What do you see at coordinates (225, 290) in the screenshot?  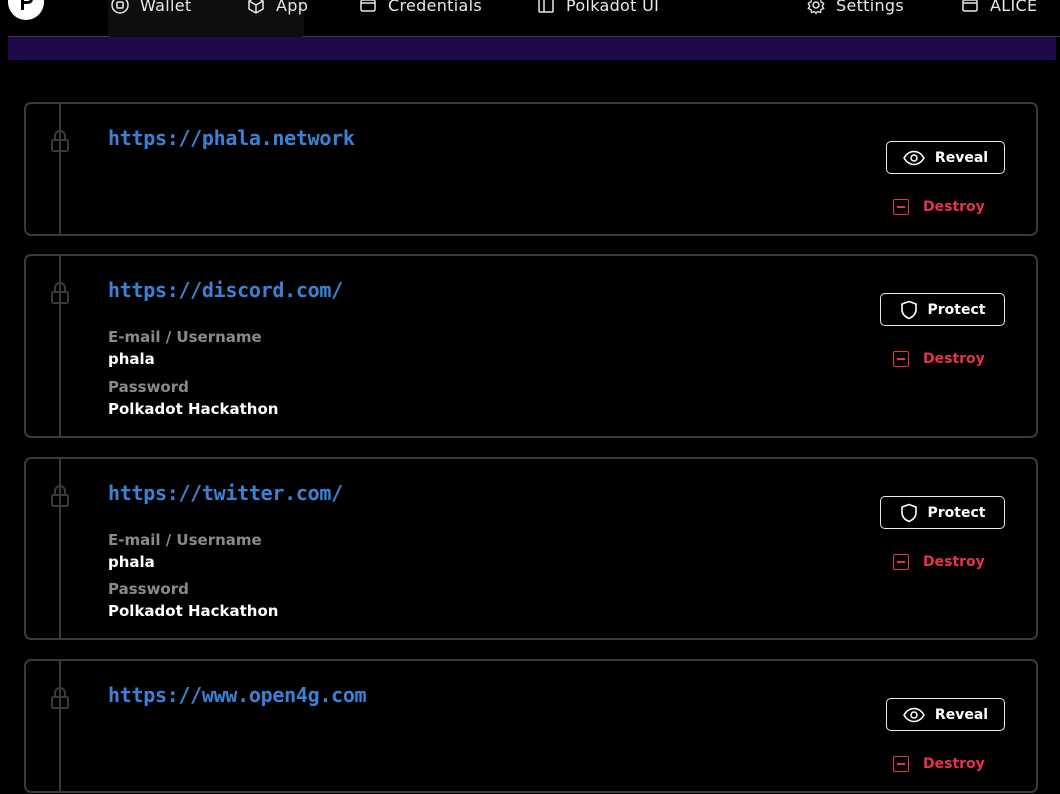 I see `credential-url-link: https://discord.com/` at bounding box center [225, 290].